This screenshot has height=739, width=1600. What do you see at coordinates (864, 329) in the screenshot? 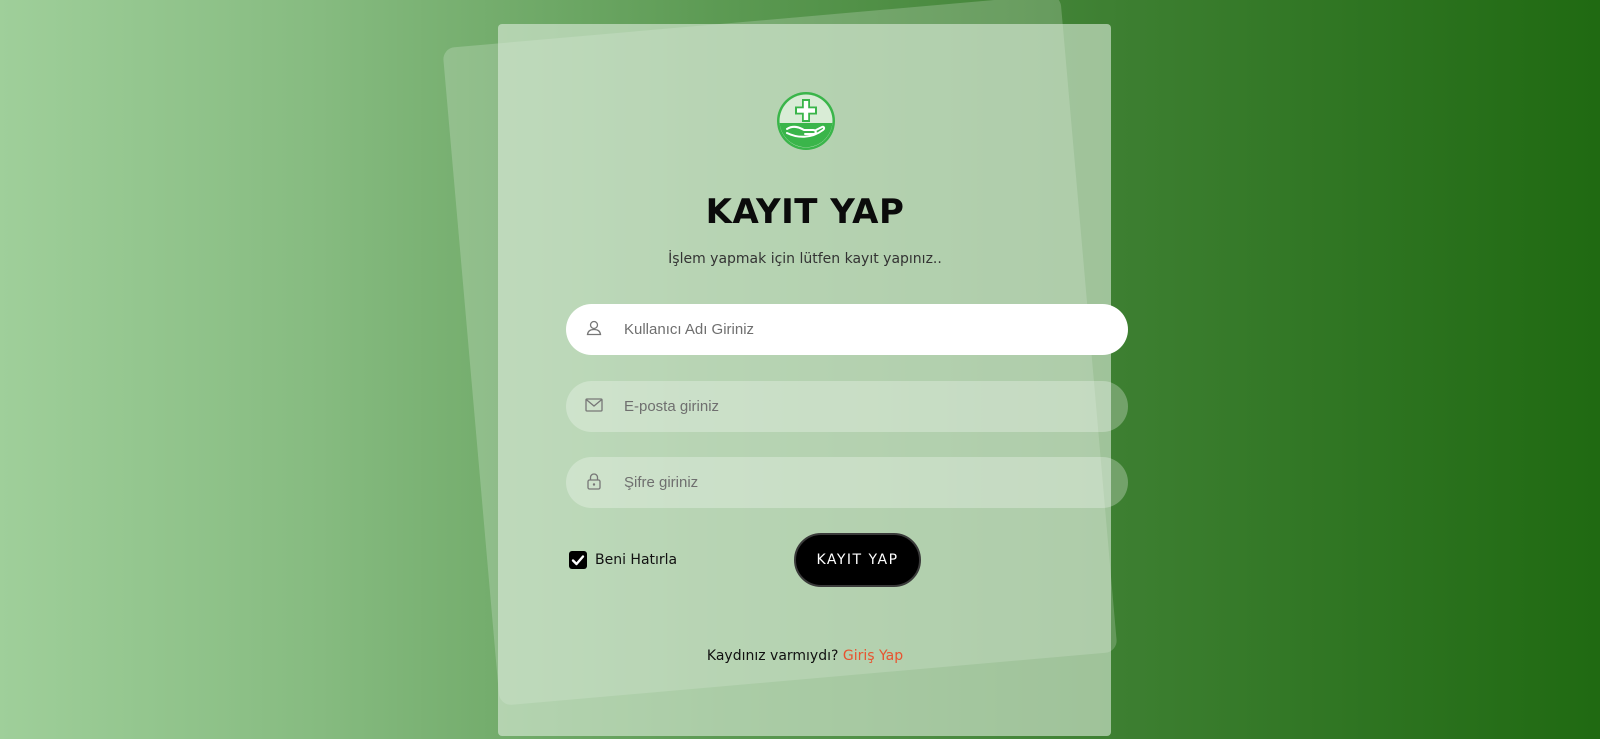
I see `username-input` at bounding box center [864, 329].